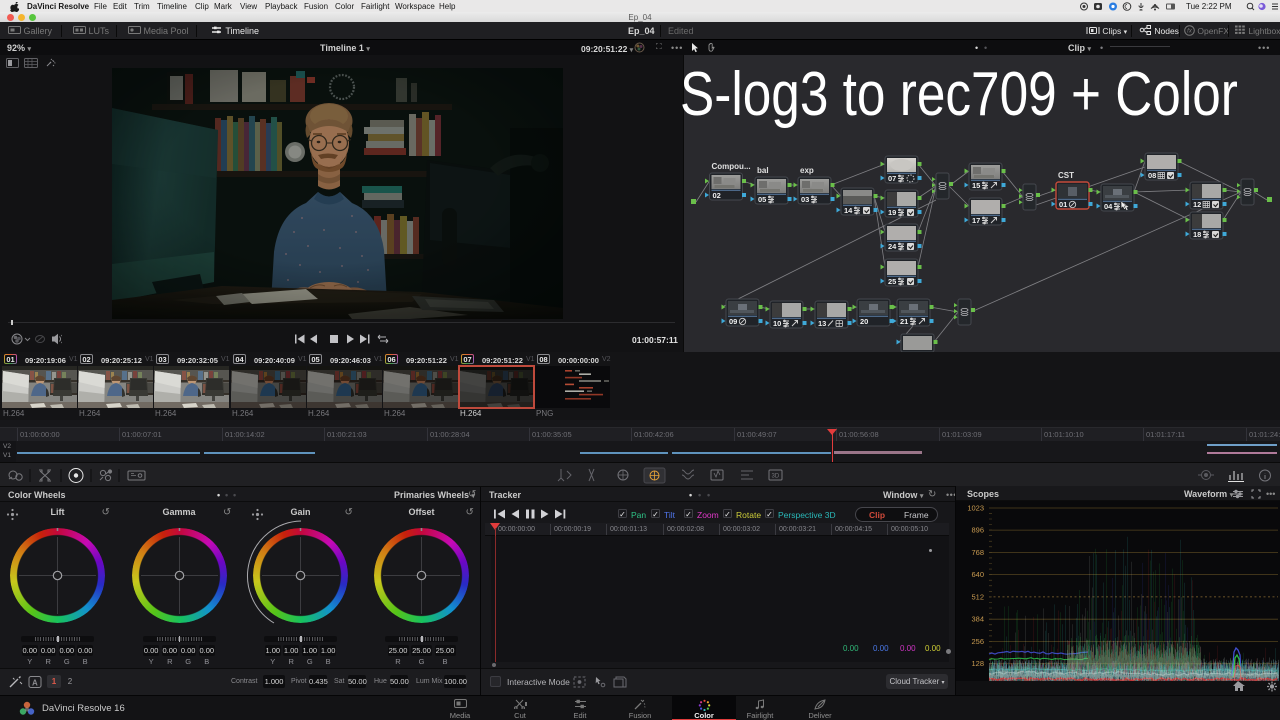 The image size is (1280, 720). I want to click on svg-text: 896, so click(977, 530).